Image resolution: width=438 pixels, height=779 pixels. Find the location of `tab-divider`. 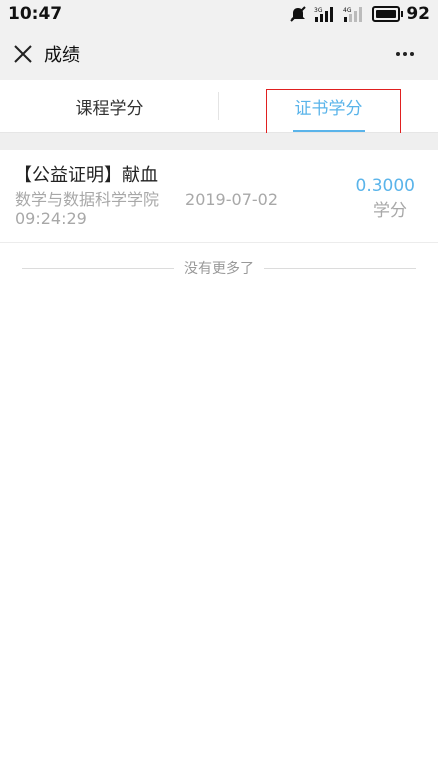

tab-divider is located at coordinates (218, 106).